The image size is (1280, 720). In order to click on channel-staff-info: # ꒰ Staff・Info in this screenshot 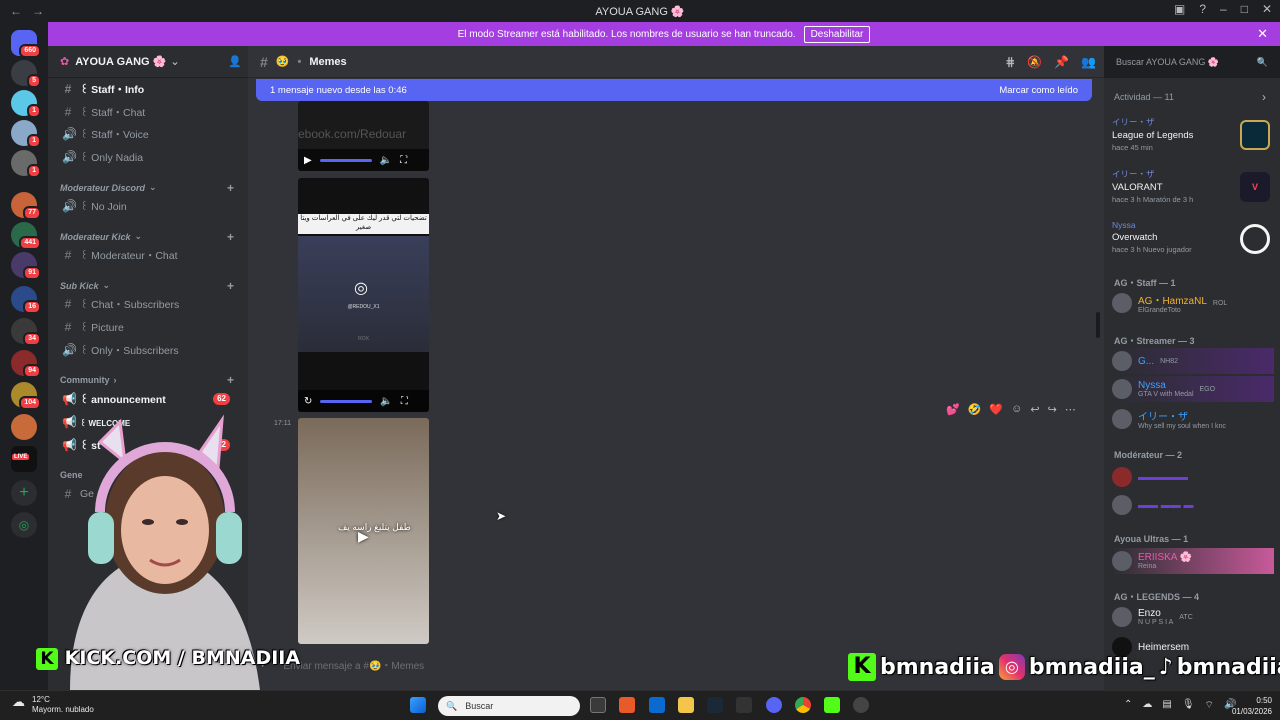, I will do `click(148, 89)`.